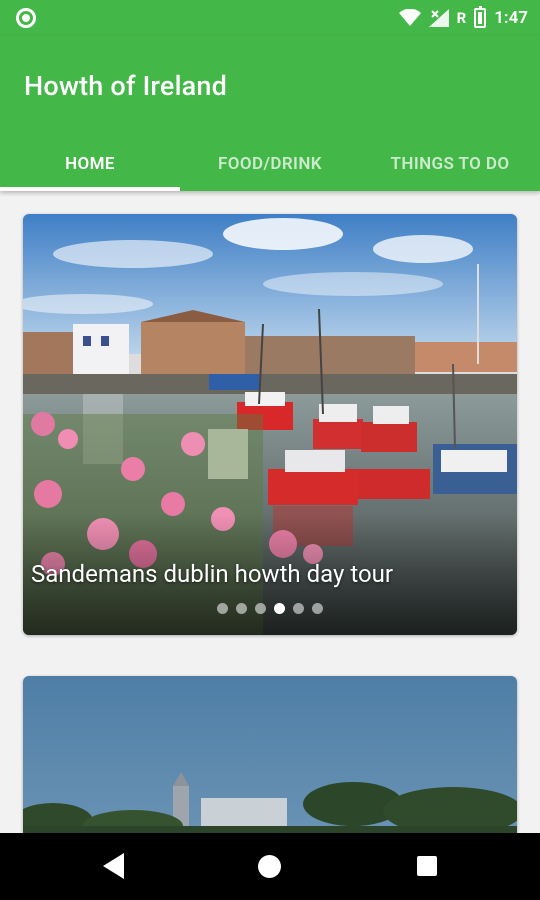  I want to click on system-nav-bar, so click(270, 866).